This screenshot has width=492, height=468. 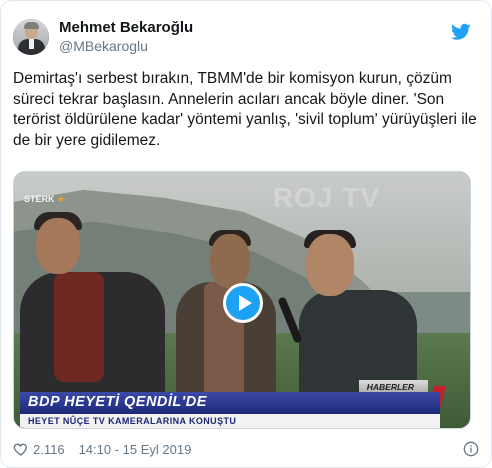 I want to click on author-names: Mehmet Bekaroğlu @MBekaroglu, so click(x=126, y=37).